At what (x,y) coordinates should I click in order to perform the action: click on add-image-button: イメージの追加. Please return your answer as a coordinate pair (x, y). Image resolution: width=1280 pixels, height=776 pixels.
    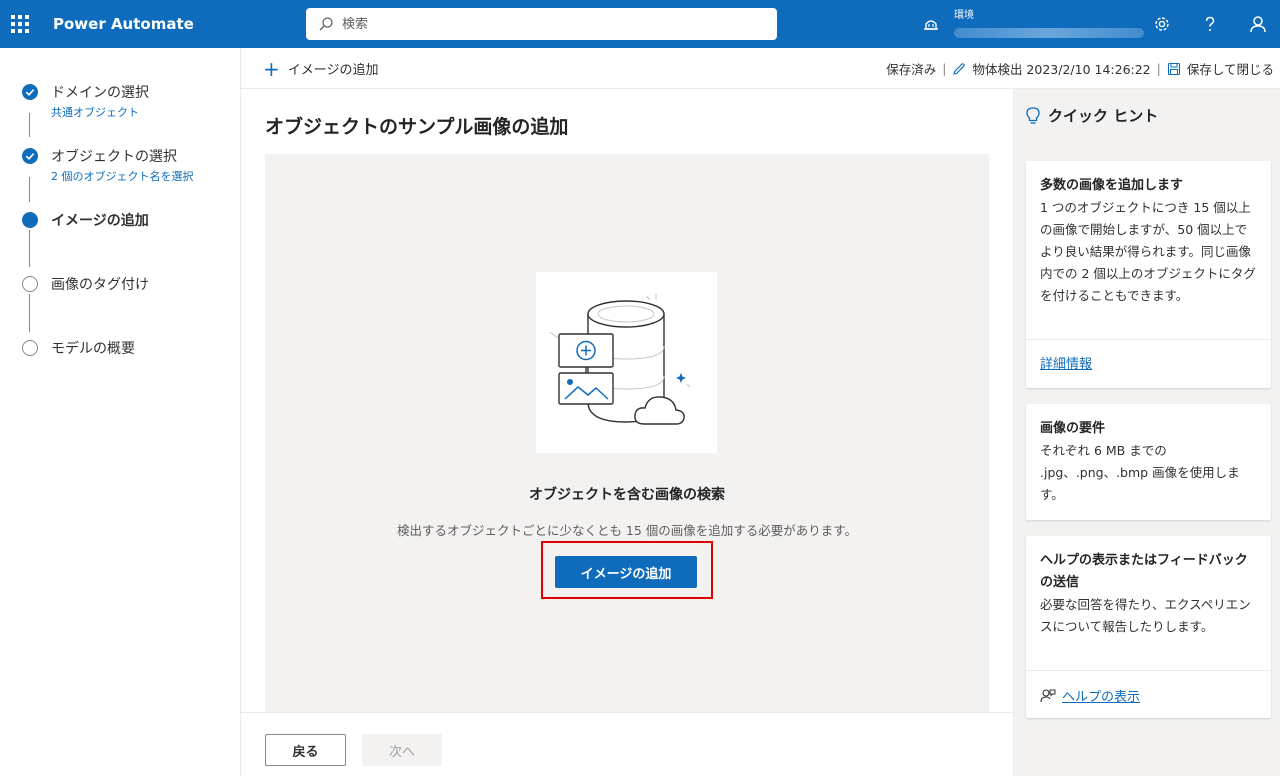
    Looking at the image, I should click on (626, 572).